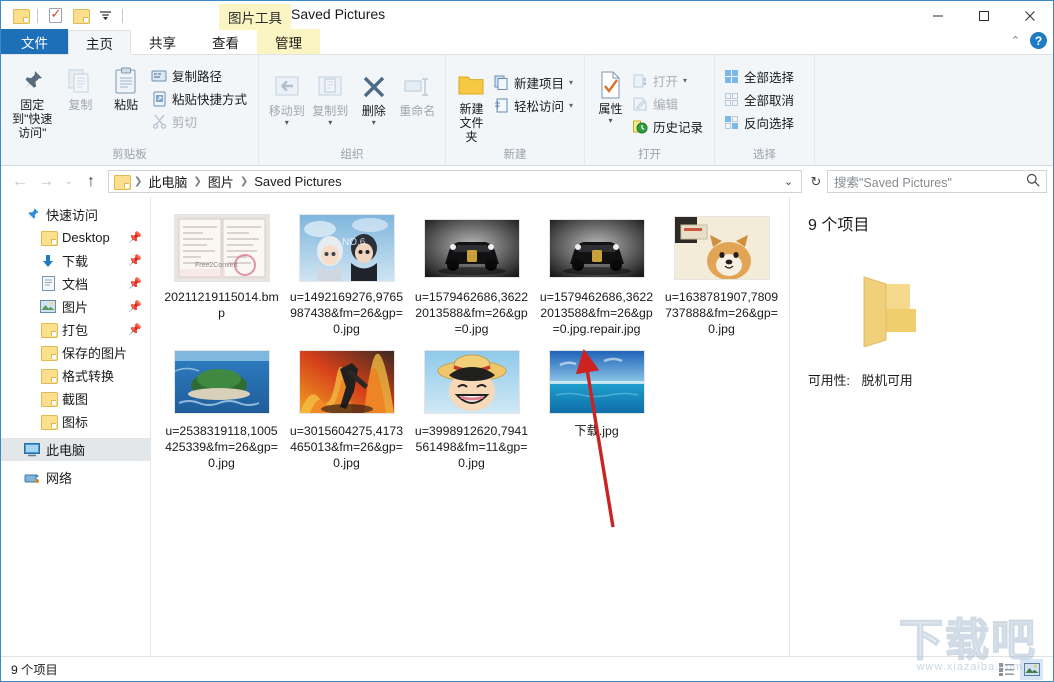 The height and width of the screenshot is (682, 1054). I want to click on sidebar-label: 保存的图片, so click(95, 353).